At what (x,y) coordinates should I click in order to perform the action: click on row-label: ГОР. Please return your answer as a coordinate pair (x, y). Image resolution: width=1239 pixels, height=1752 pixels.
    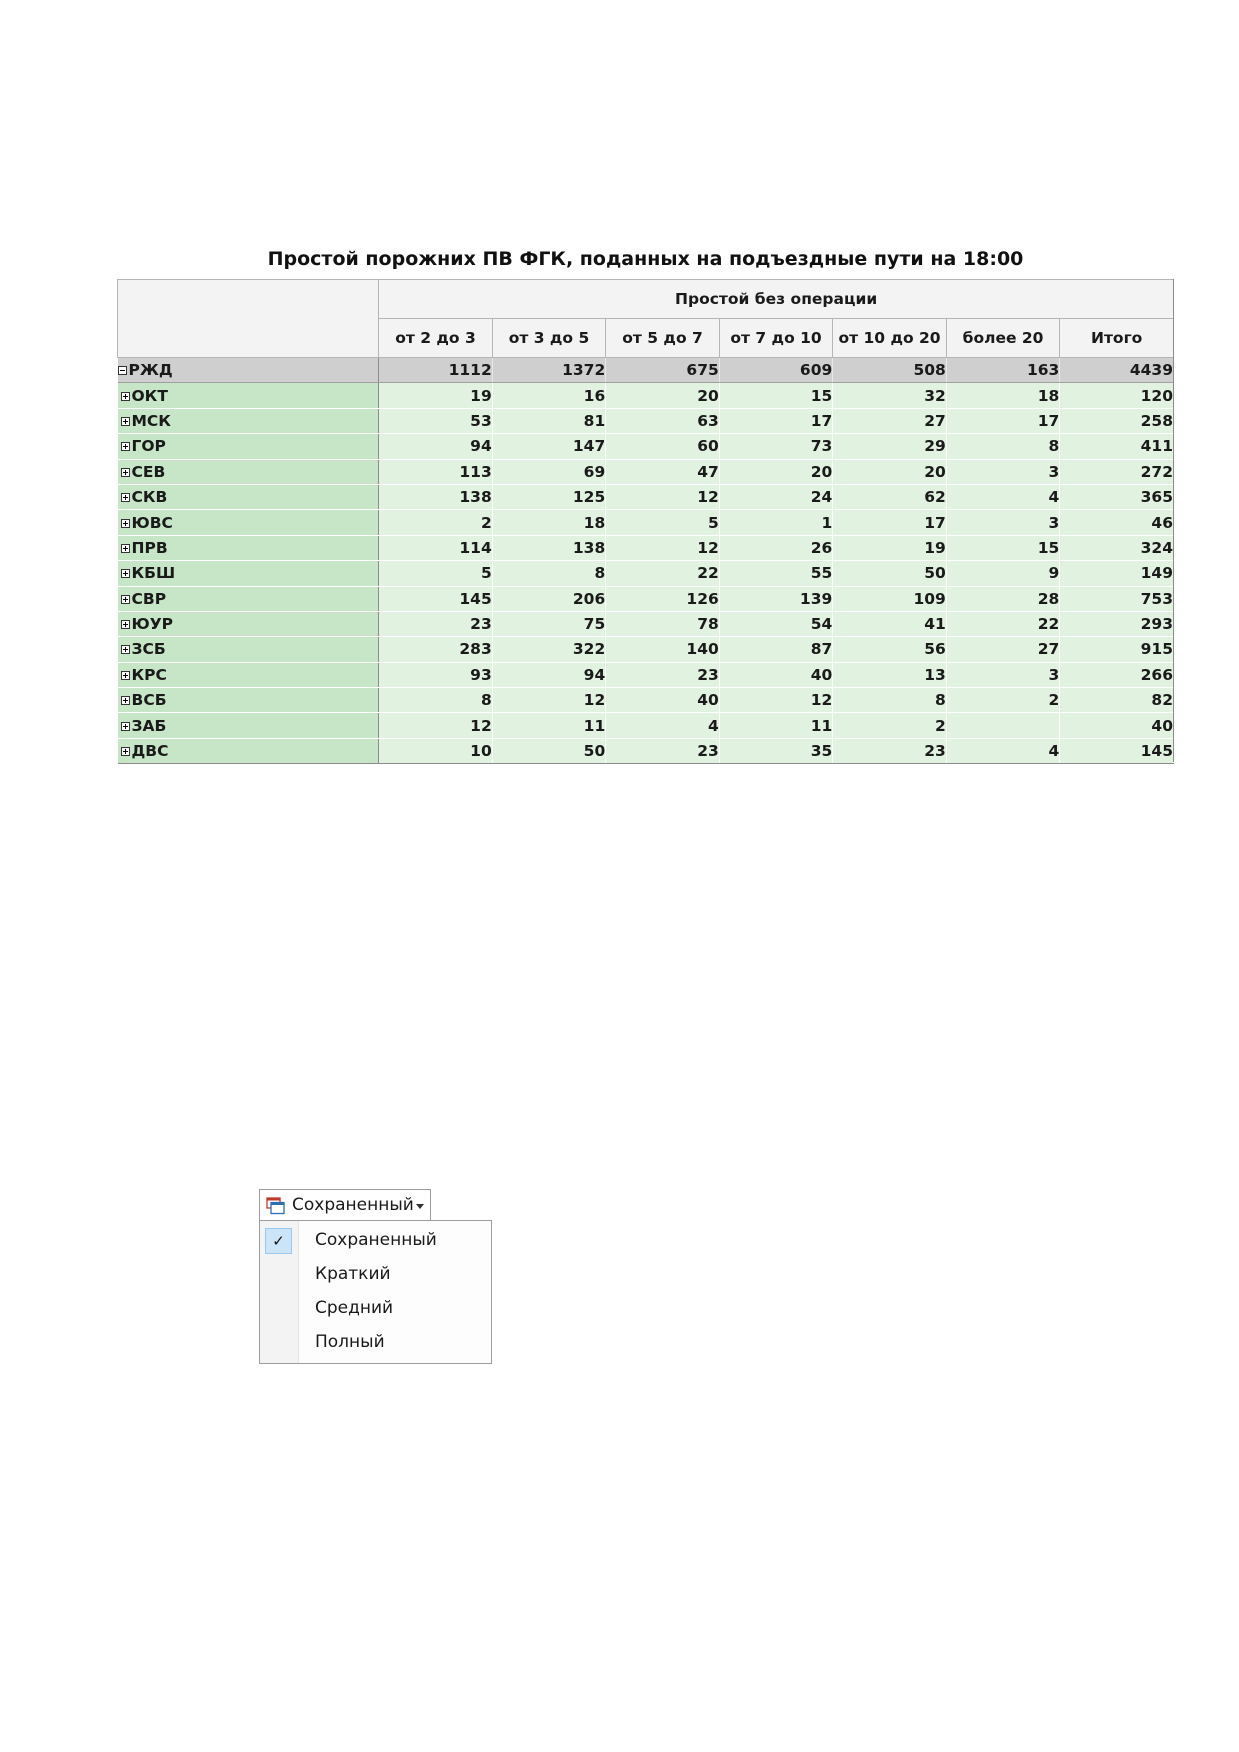
    Looking at the image, I should click on (248, 446).